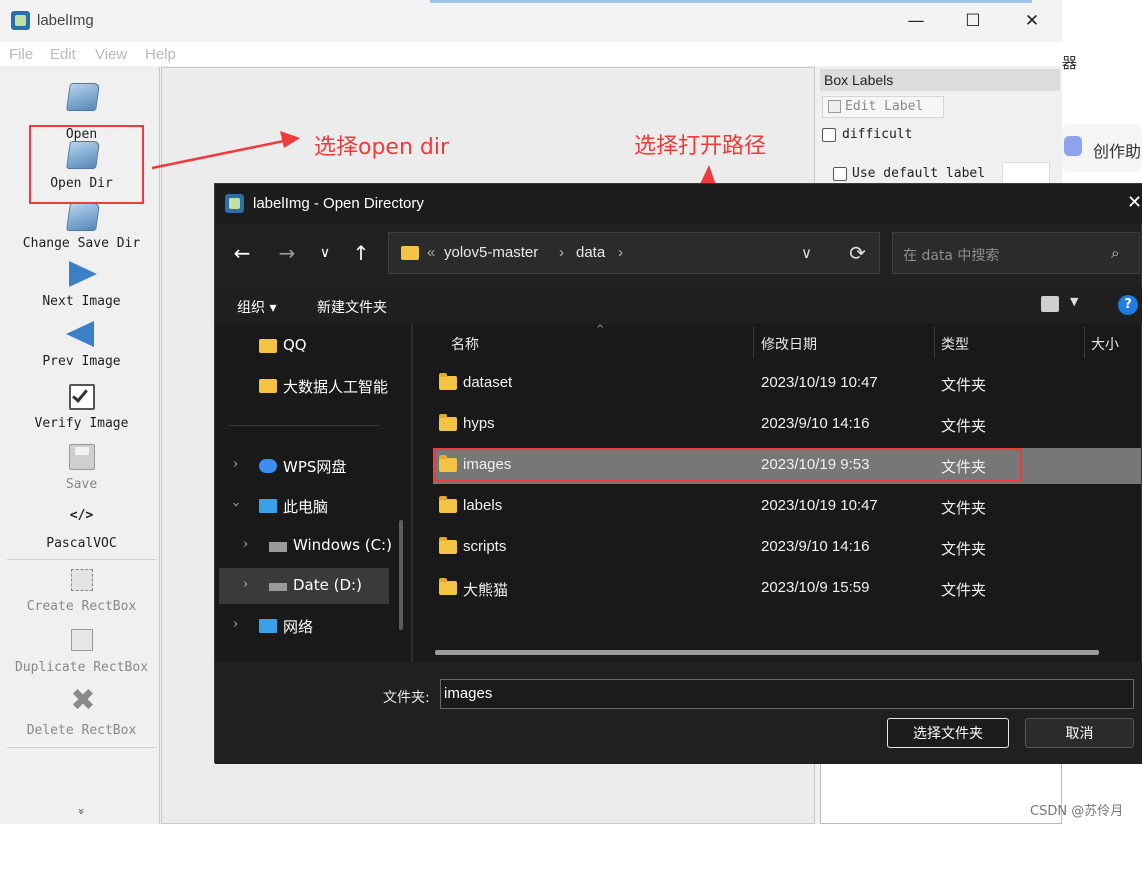 This screenshot has width=1142, height=890. Describe the element at coordinates (815, 587) in the screenshot. I see `file-modified: 2023/10/9 15:59` at that location.